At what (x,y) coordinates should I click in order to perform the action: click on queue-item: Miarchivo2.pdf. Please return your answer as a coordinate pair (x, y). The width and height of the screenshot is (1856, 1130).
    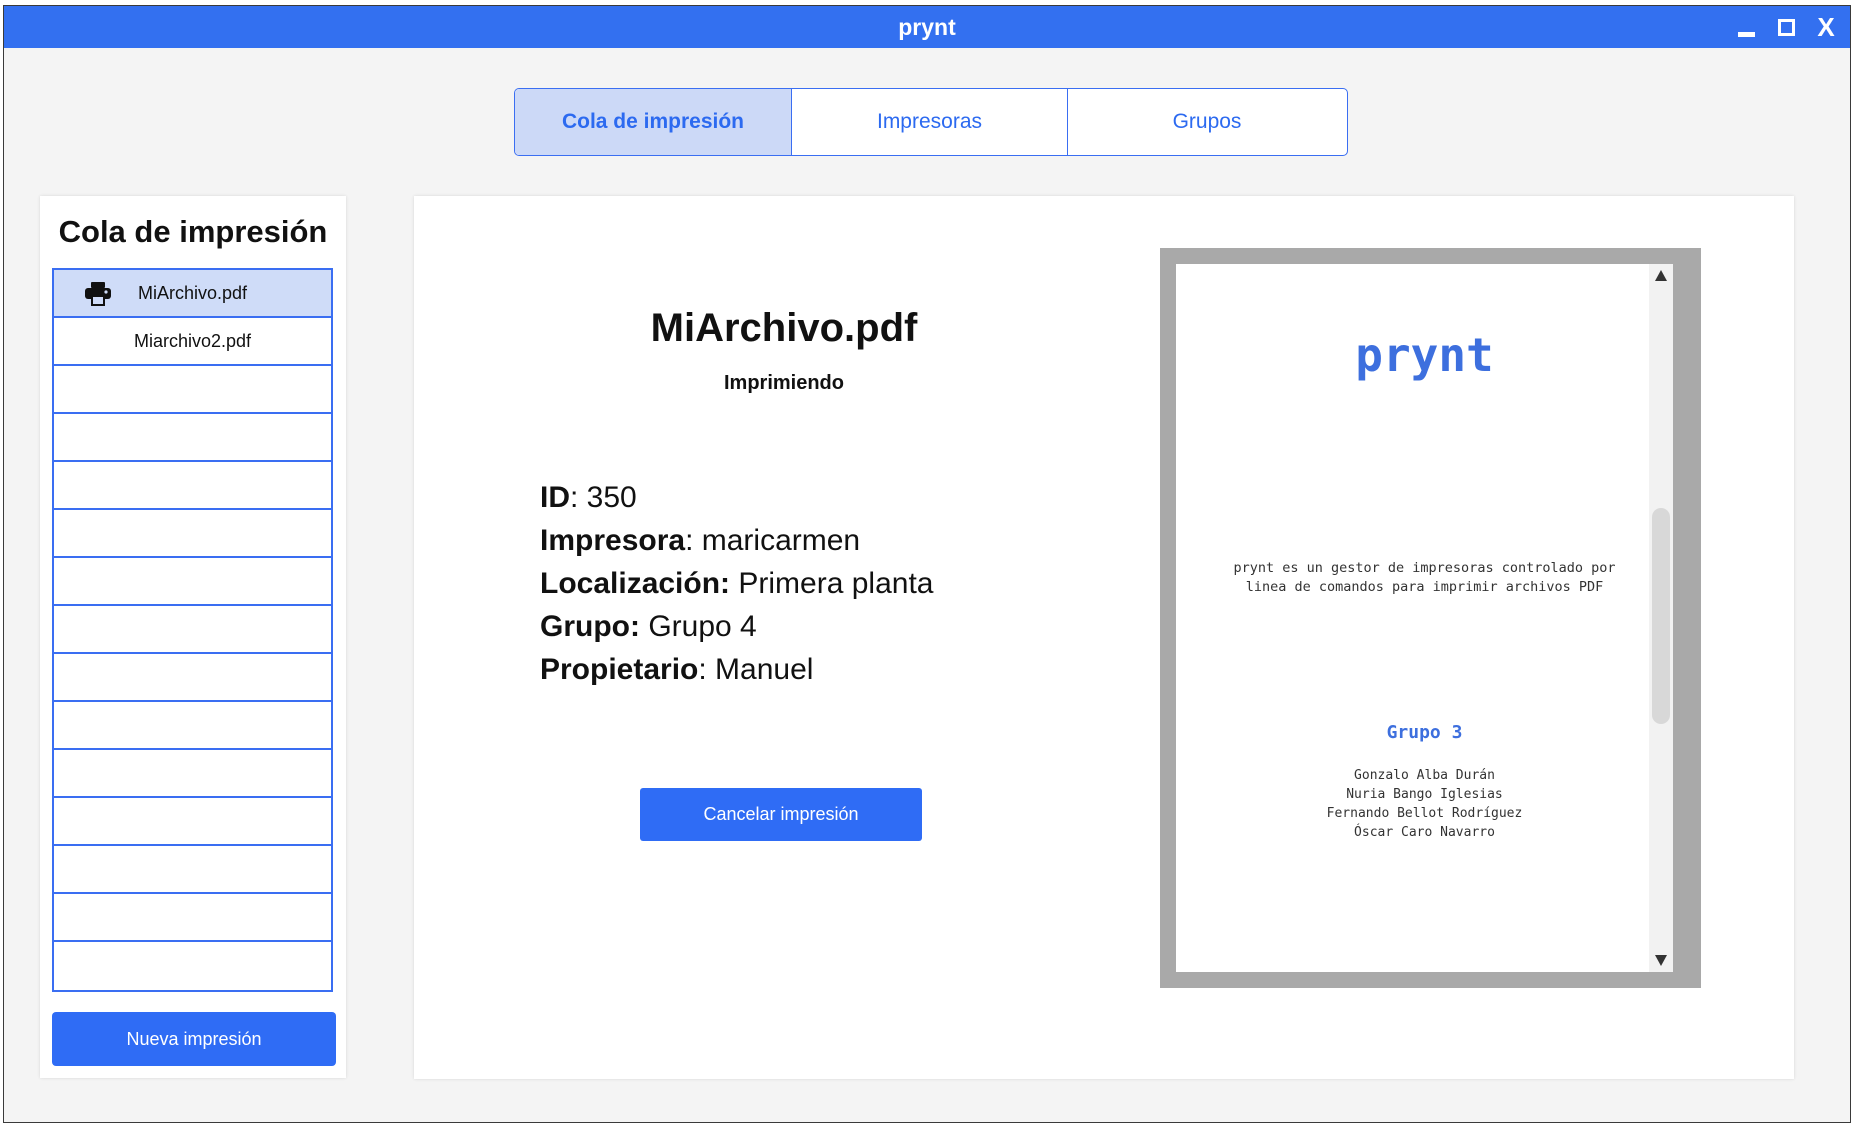
    Looking at the image, I should click on (192, 342).